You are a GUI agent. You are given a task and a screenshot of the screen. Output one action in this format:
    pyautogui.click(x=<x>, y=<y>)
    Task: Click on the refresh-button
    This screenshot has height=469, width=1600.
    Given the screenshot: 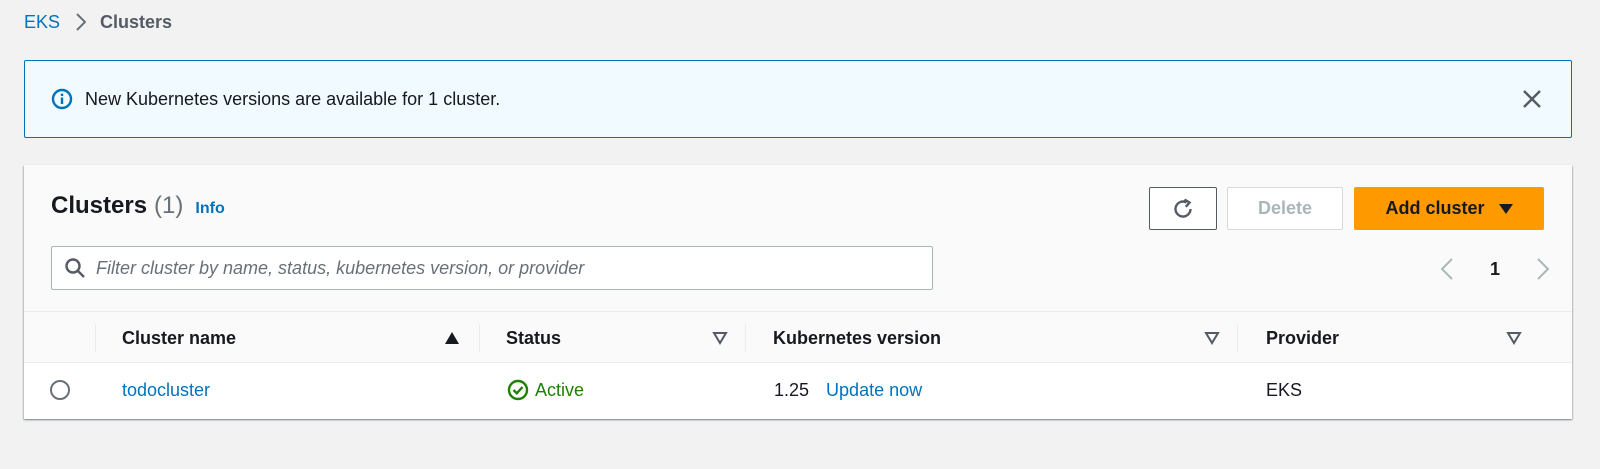 What is the action you would take?
    pyautogui.click(x=1183, y=208)
    